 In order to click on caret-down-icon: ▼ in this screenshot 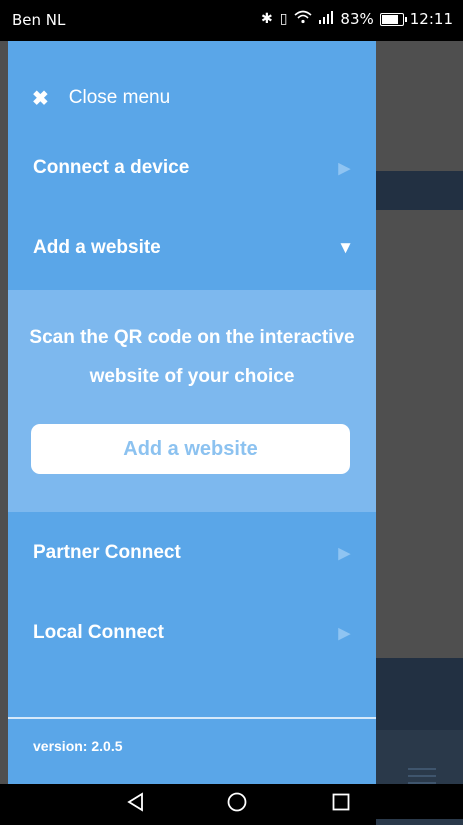, I will do `click(345, 247)`.